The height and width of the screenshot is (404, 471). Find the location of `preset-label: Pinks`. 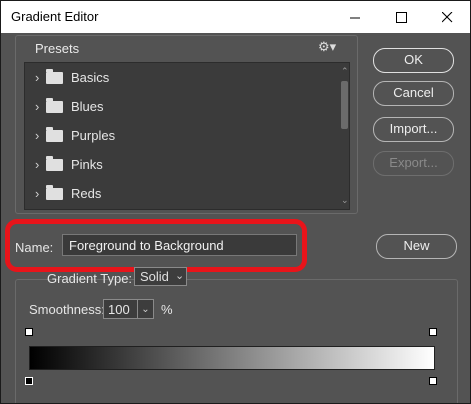

preset-label: Pinks is located at coordinates (87, 164).